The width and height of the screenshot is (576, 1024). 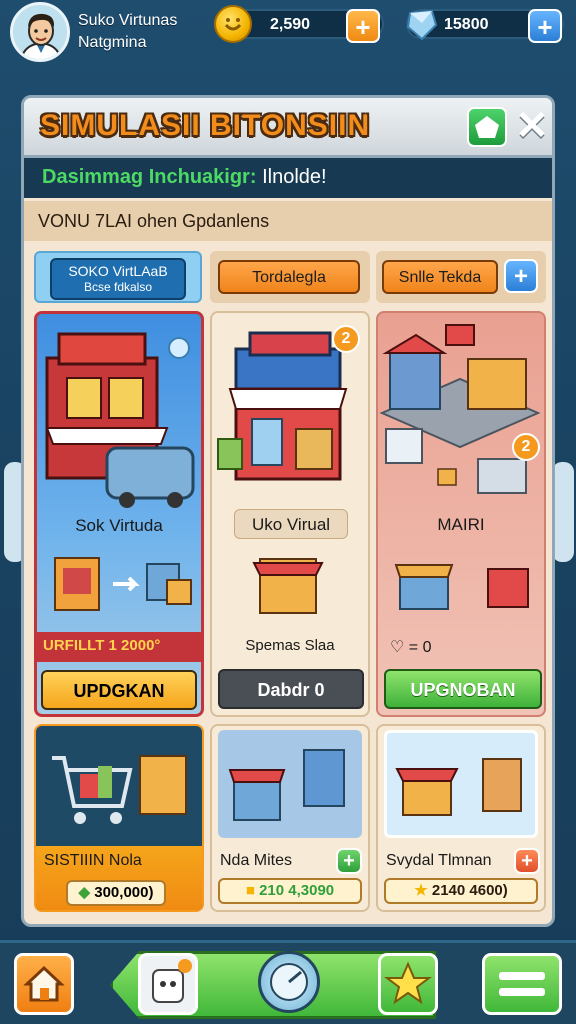 I want to click on card-6-image-frame, so click(x=461, y=784).